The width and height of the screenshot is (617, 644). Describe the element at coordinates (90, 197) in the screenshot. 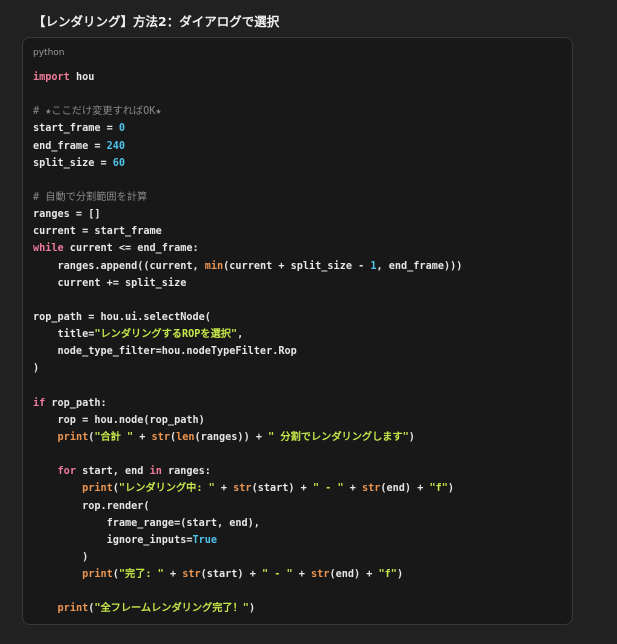

I see `comment-token: # 自動で分割範囲を計算` at that location.